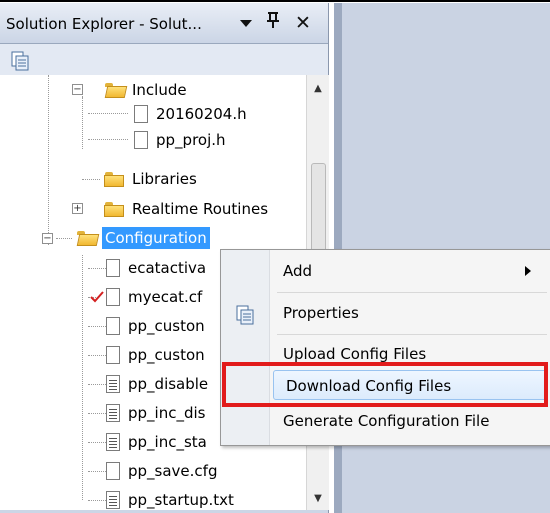 This screenshot has width=550, height=513. I want to click on tree-item-myecat-cfg: myecat.cf, so click(154, 297).